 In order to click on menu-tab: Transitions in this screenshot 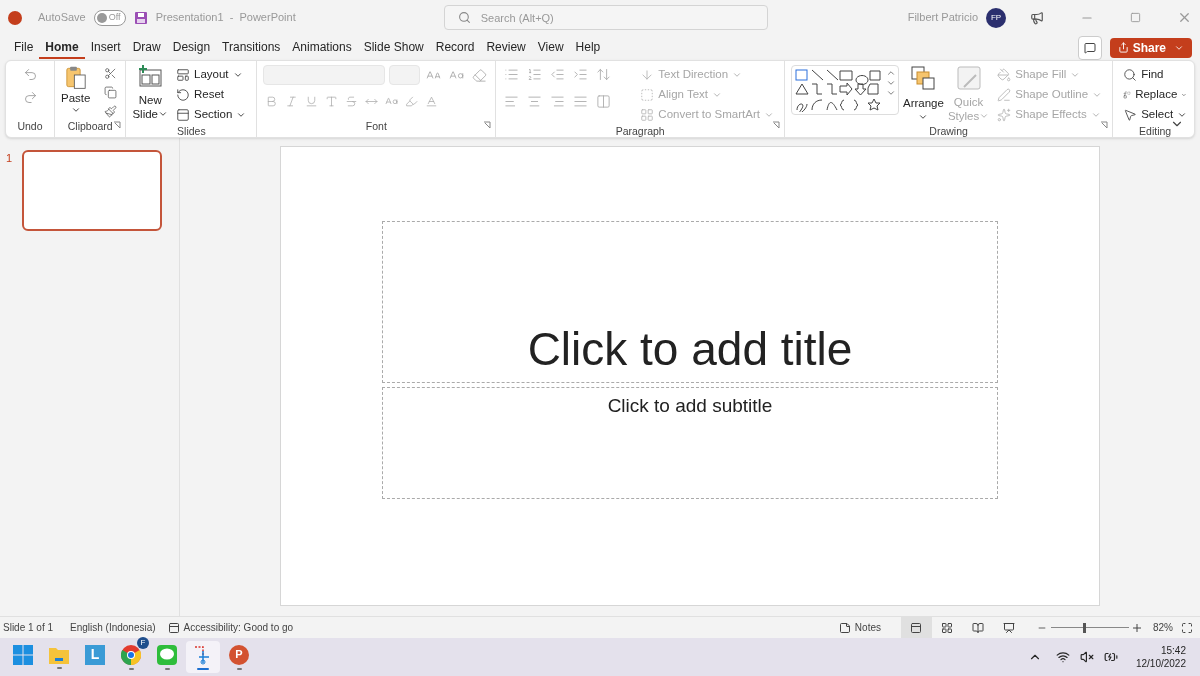, I will do `click(251, 47)`.